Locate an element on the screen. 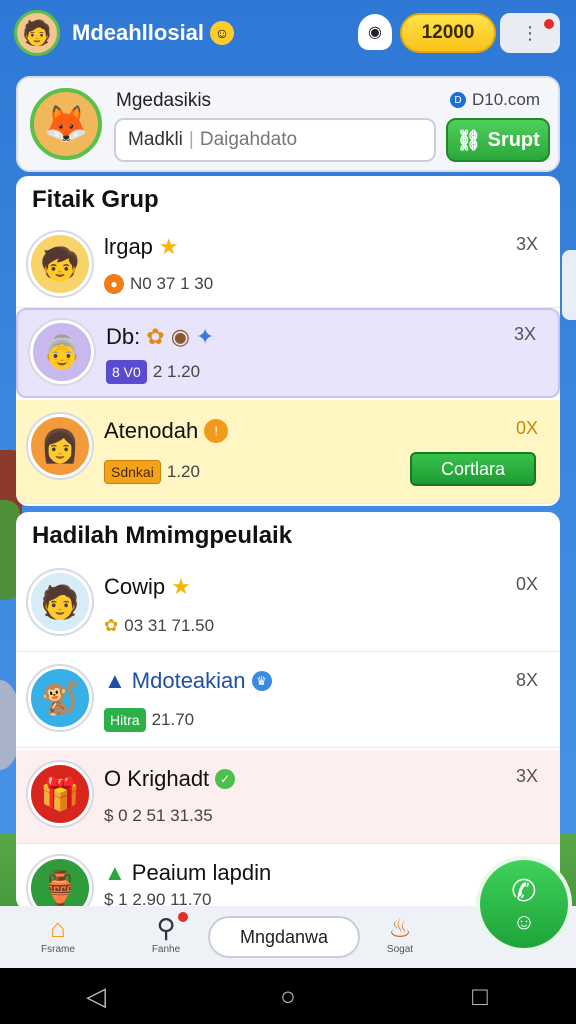 The height and width of the screenshot is (1024, 576). alert-icon: ! is located at coordinates (216, 431).